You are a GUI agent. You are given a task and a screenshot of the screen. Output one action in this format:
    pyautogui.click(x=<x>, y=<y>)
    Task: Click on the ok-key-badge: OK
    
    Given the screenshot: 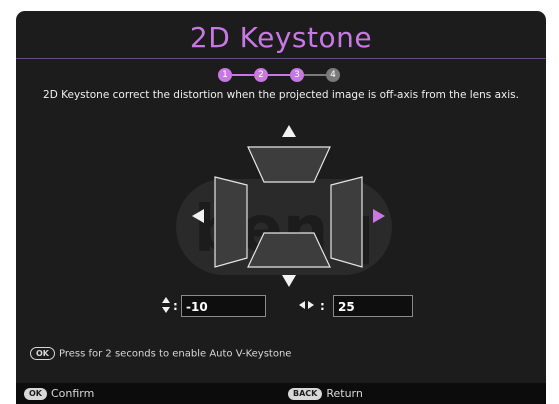 What is the action you would take?
    pyautogui.click(x=42, y=353)
    